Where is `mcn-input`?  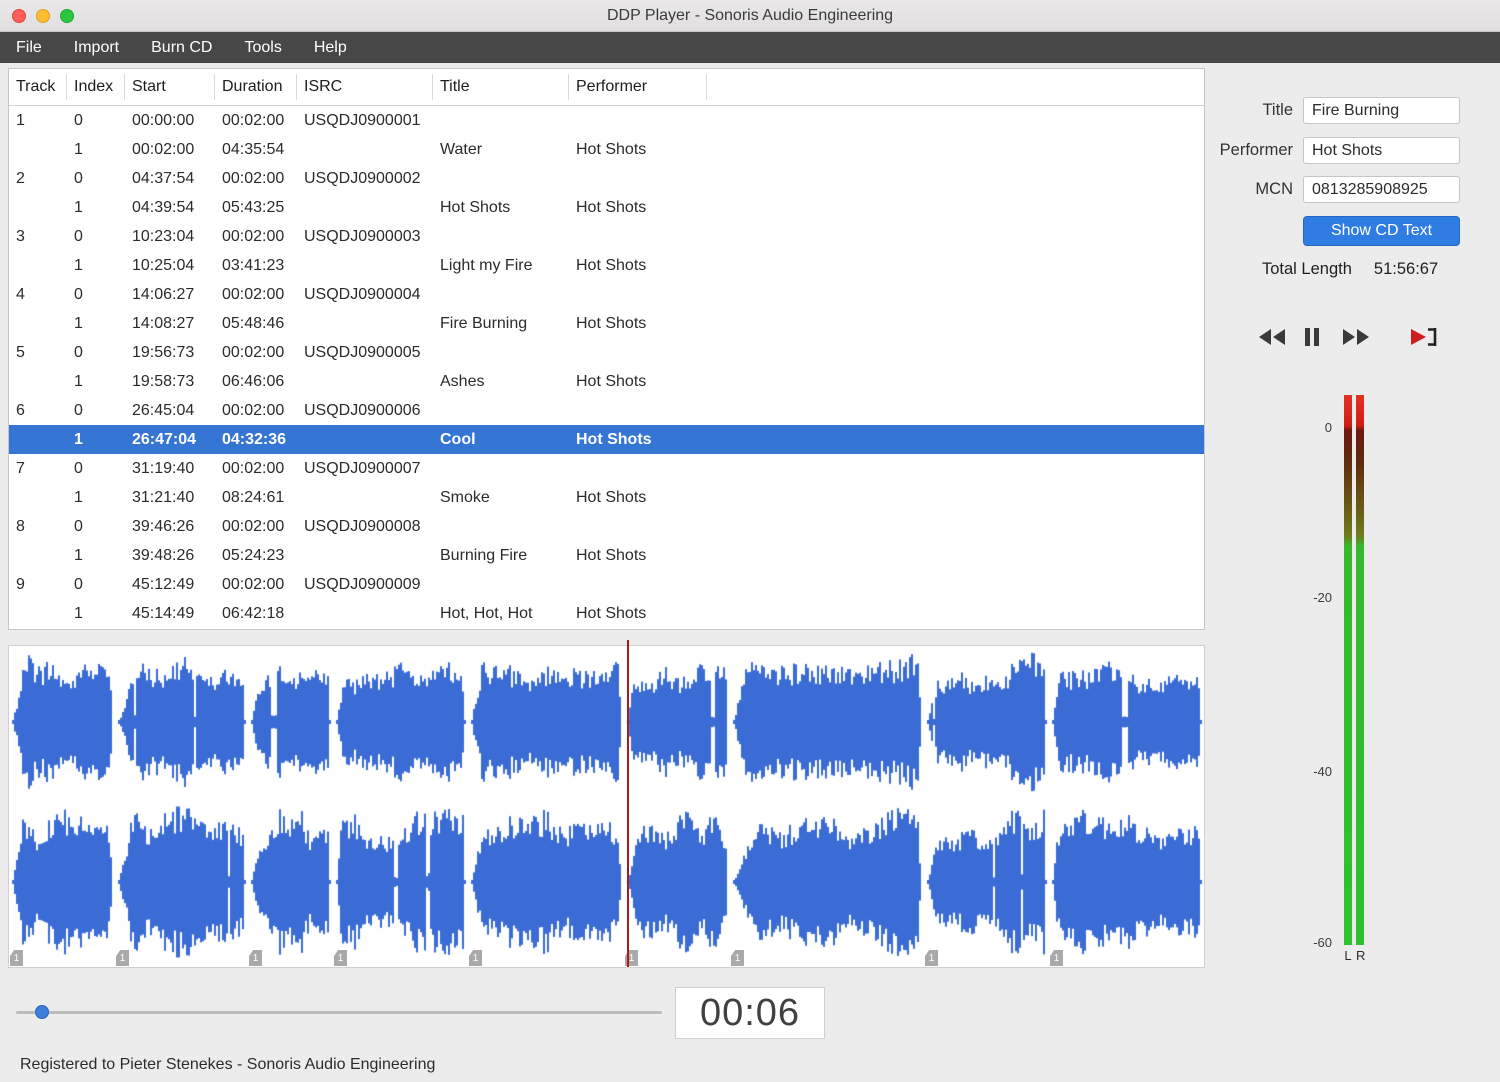 mcn-input is located at coordinates (1381, 189).